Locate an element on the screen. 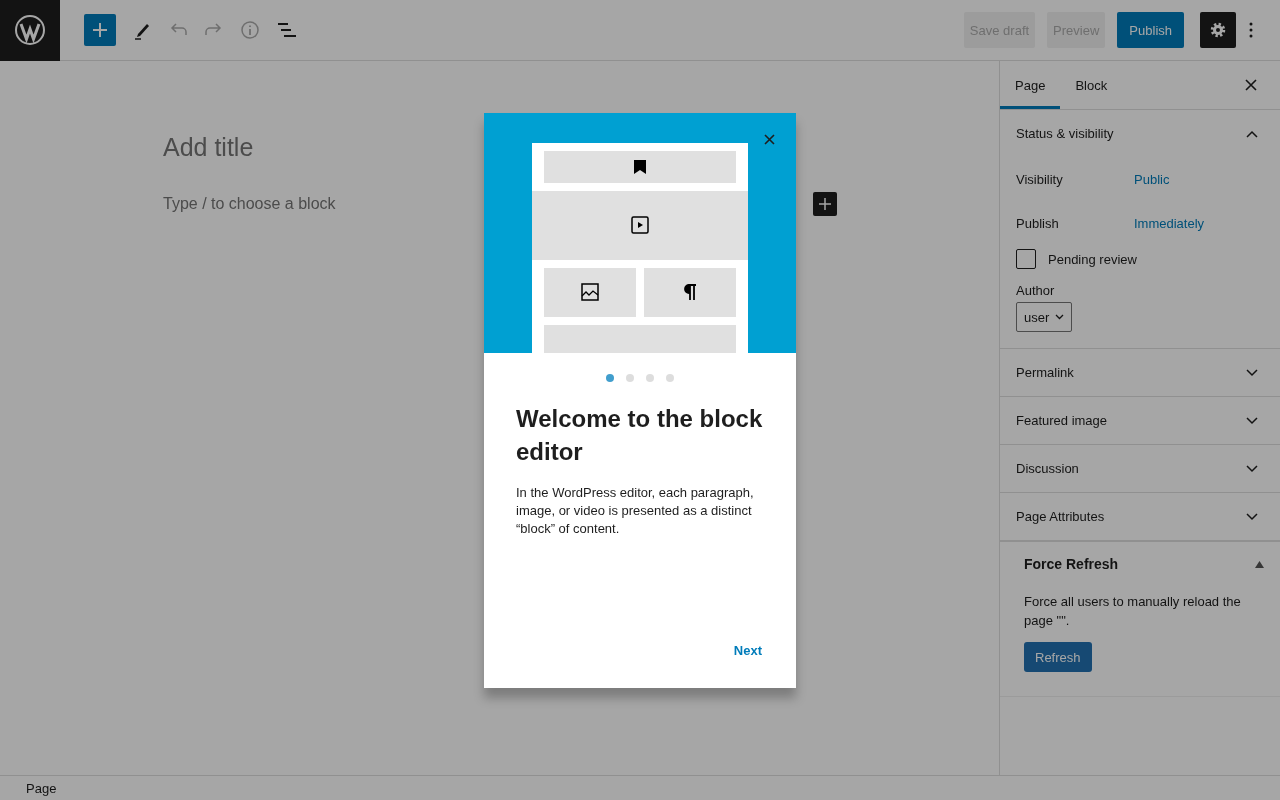  next-button: Next is located at coordinates (747, 650).